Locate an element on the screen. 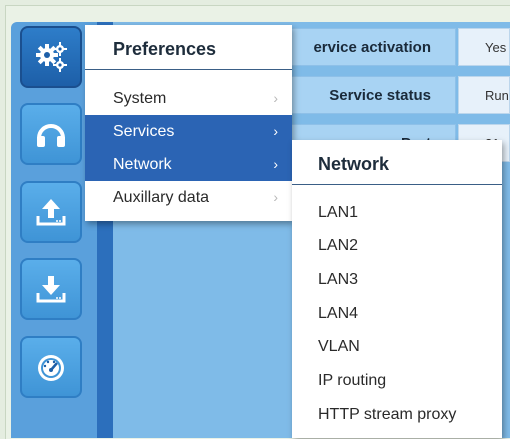 This screenshot has height=439, width=510. settings-gears-icon is located at coordinates (51, 57).